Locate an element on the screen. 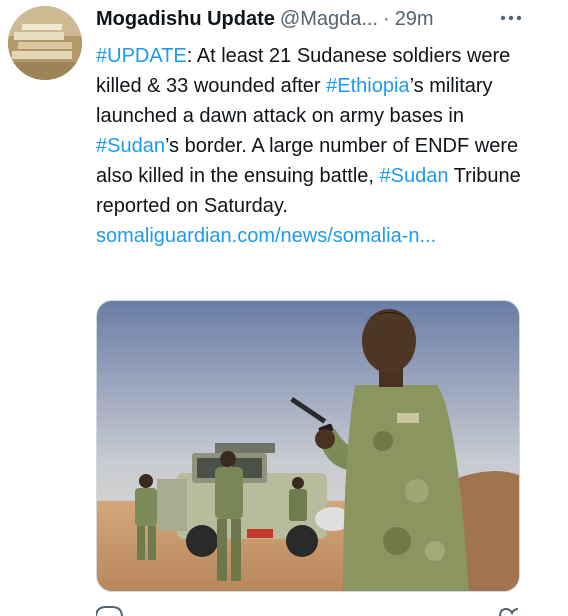  hashtag-sudan-2: #Sudan is located at coordinates (414, 176).